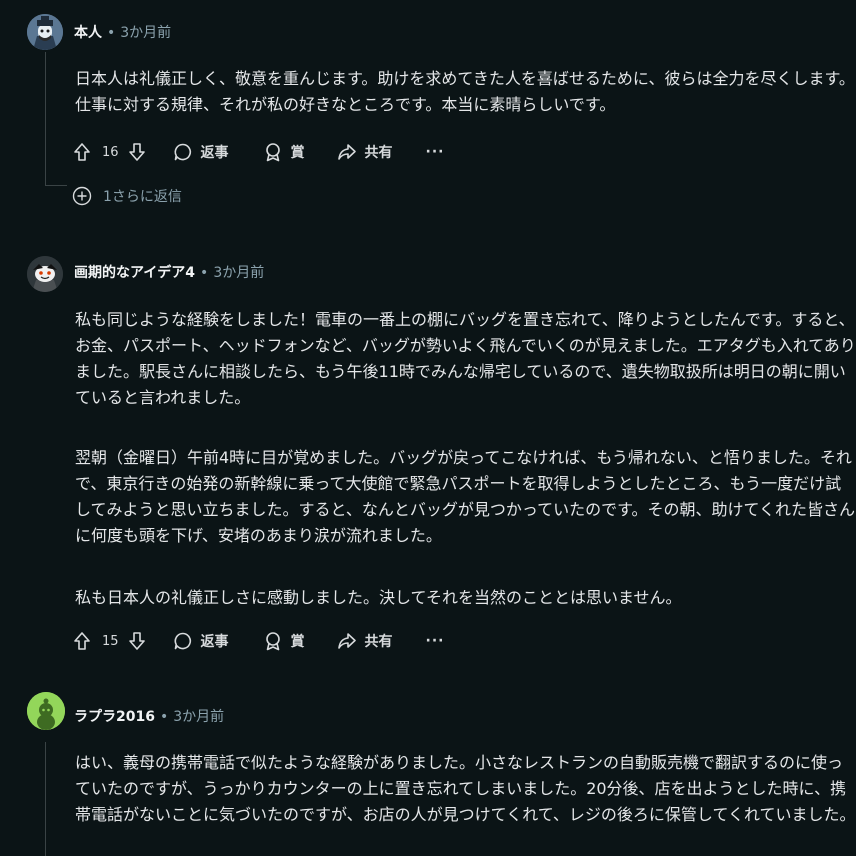 This screenshot has height=856, width=856. I want to click on comment-author: 画期的なアイデア4, so click(134, 273).